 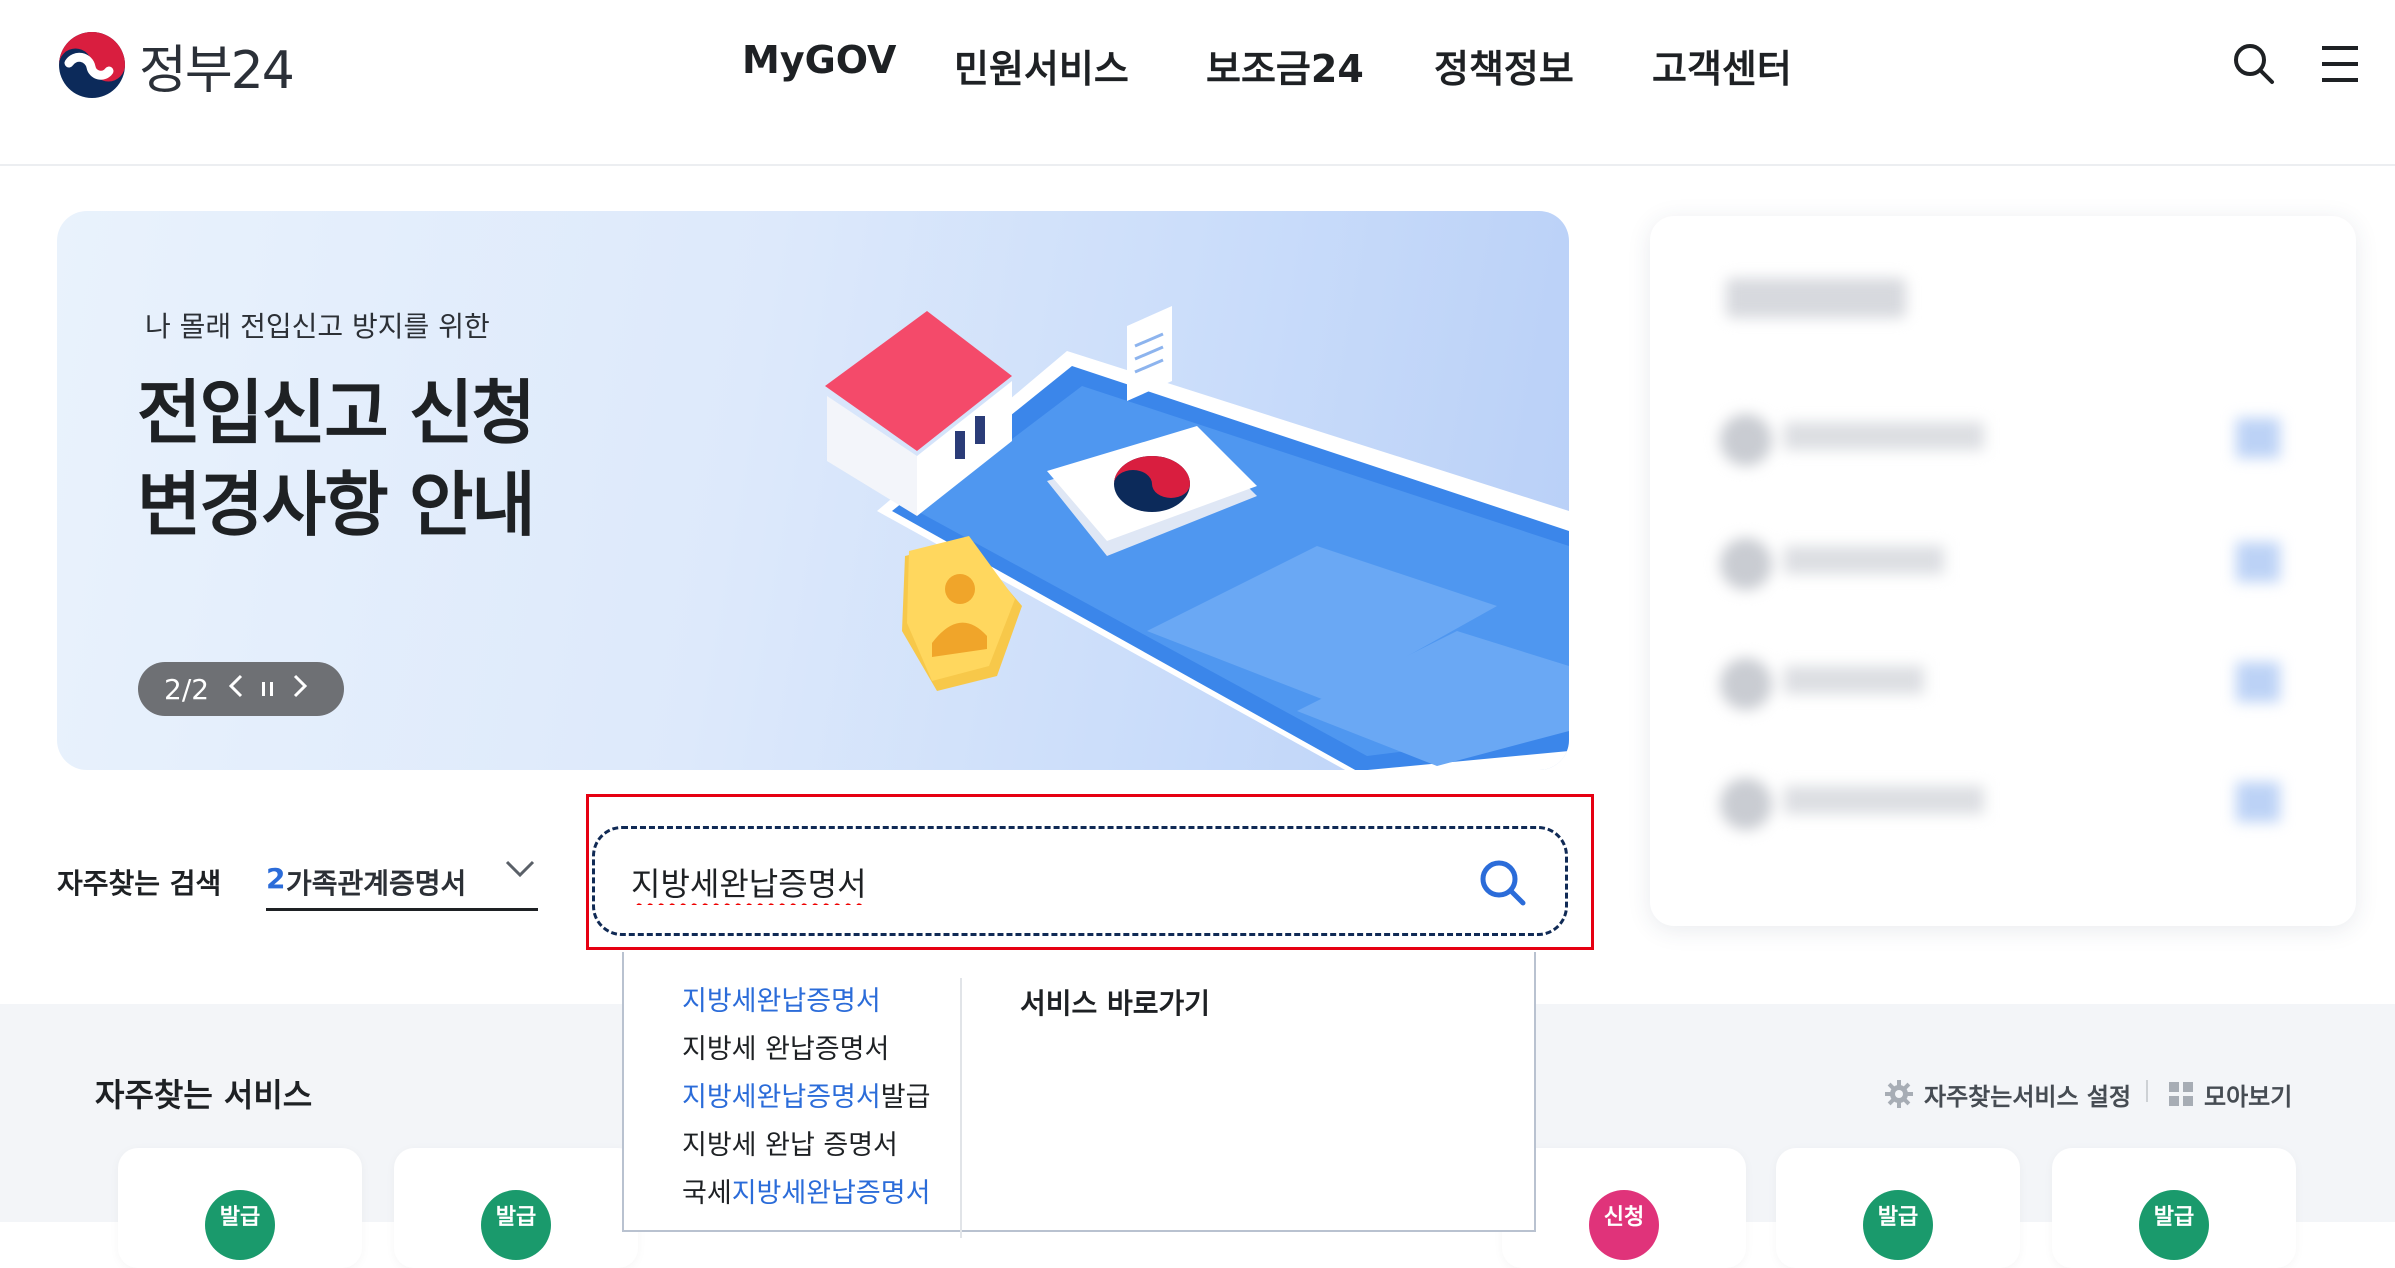 I want to click on view-all-label: 모아보기, so click(x=2248, y=1096).